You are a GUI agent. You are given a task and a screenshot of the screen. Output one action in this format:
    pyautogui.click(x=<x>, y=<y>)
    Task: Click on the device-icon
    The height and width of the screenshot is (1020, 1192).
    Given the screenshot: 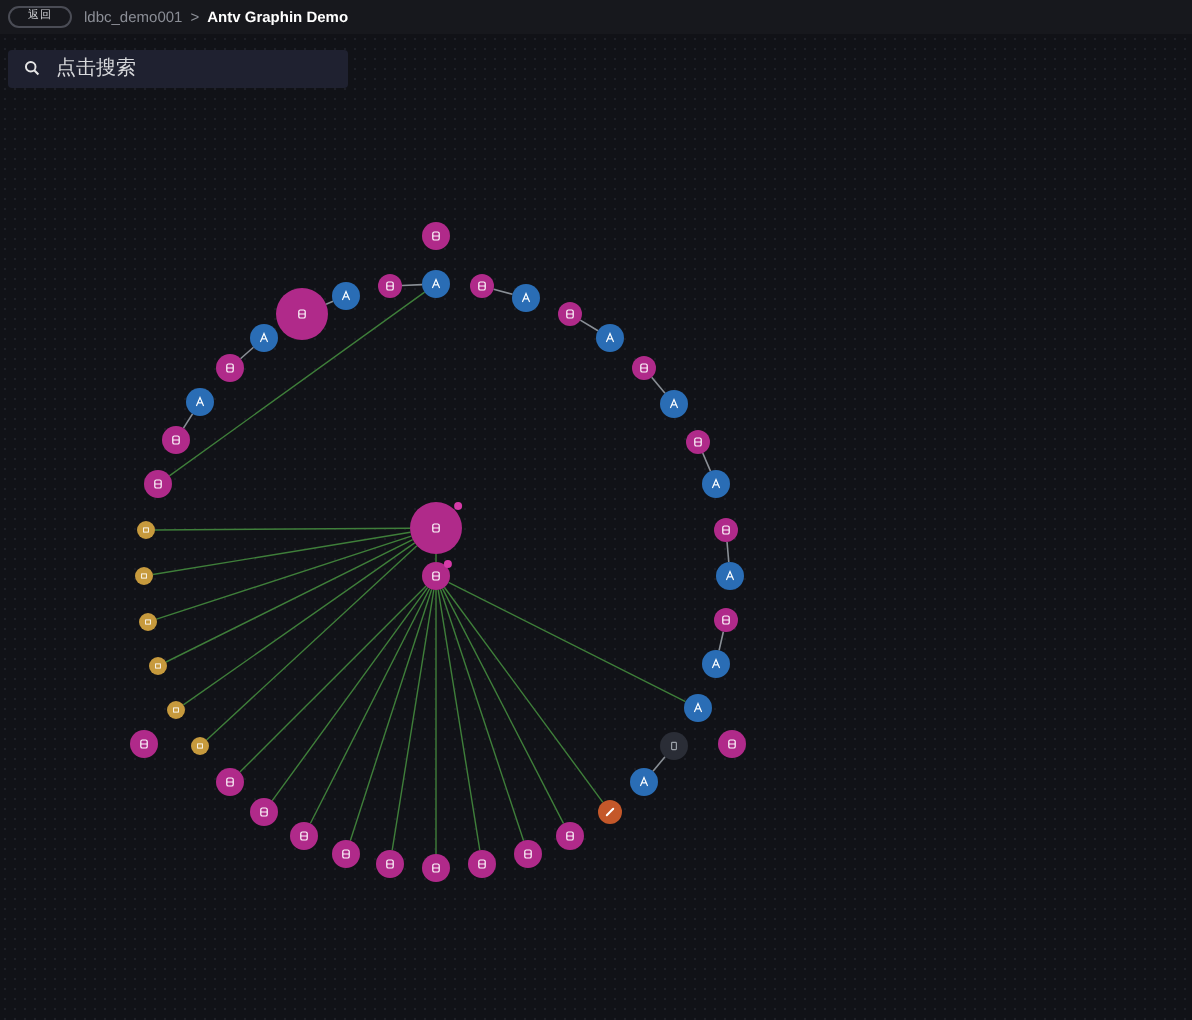 What is the action you would take?
    pyautogui.click(x=674, y=746)
    